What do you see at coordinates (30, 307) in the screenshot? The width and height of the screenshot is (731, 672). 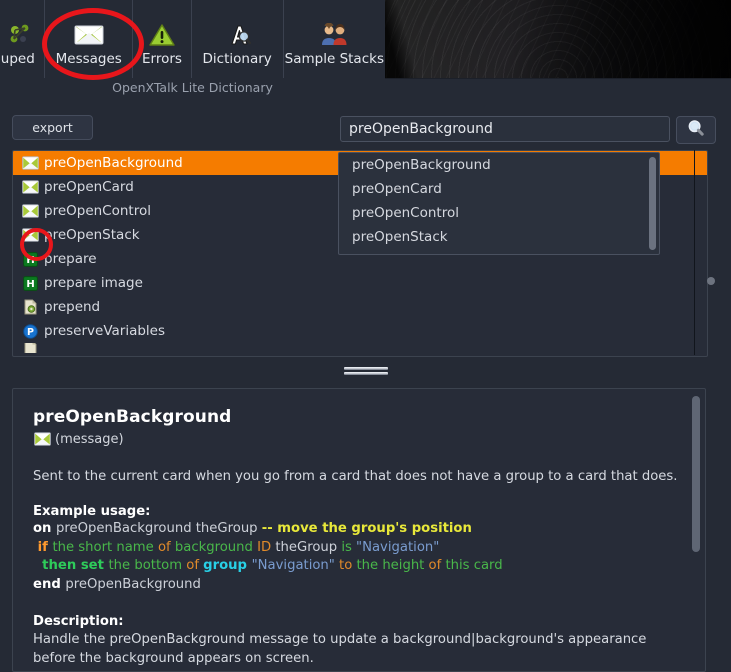 I see `file-gear-icon` at bounding box center [30, 307].